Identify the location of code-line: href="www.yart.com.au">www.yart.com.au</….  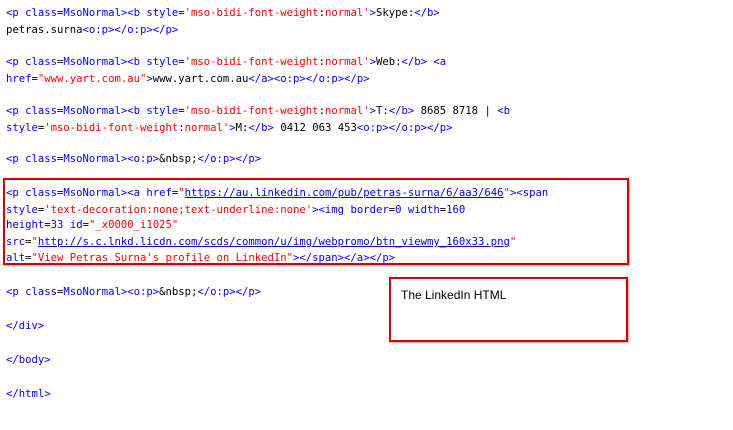
(188, 79).